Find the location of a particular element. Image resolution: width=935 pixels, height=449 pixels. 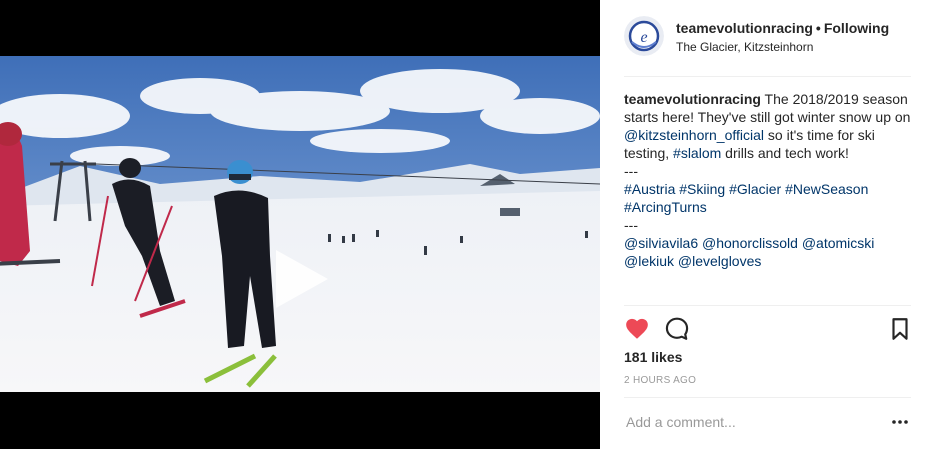

comment-icon is located at coordinates (677, 328).